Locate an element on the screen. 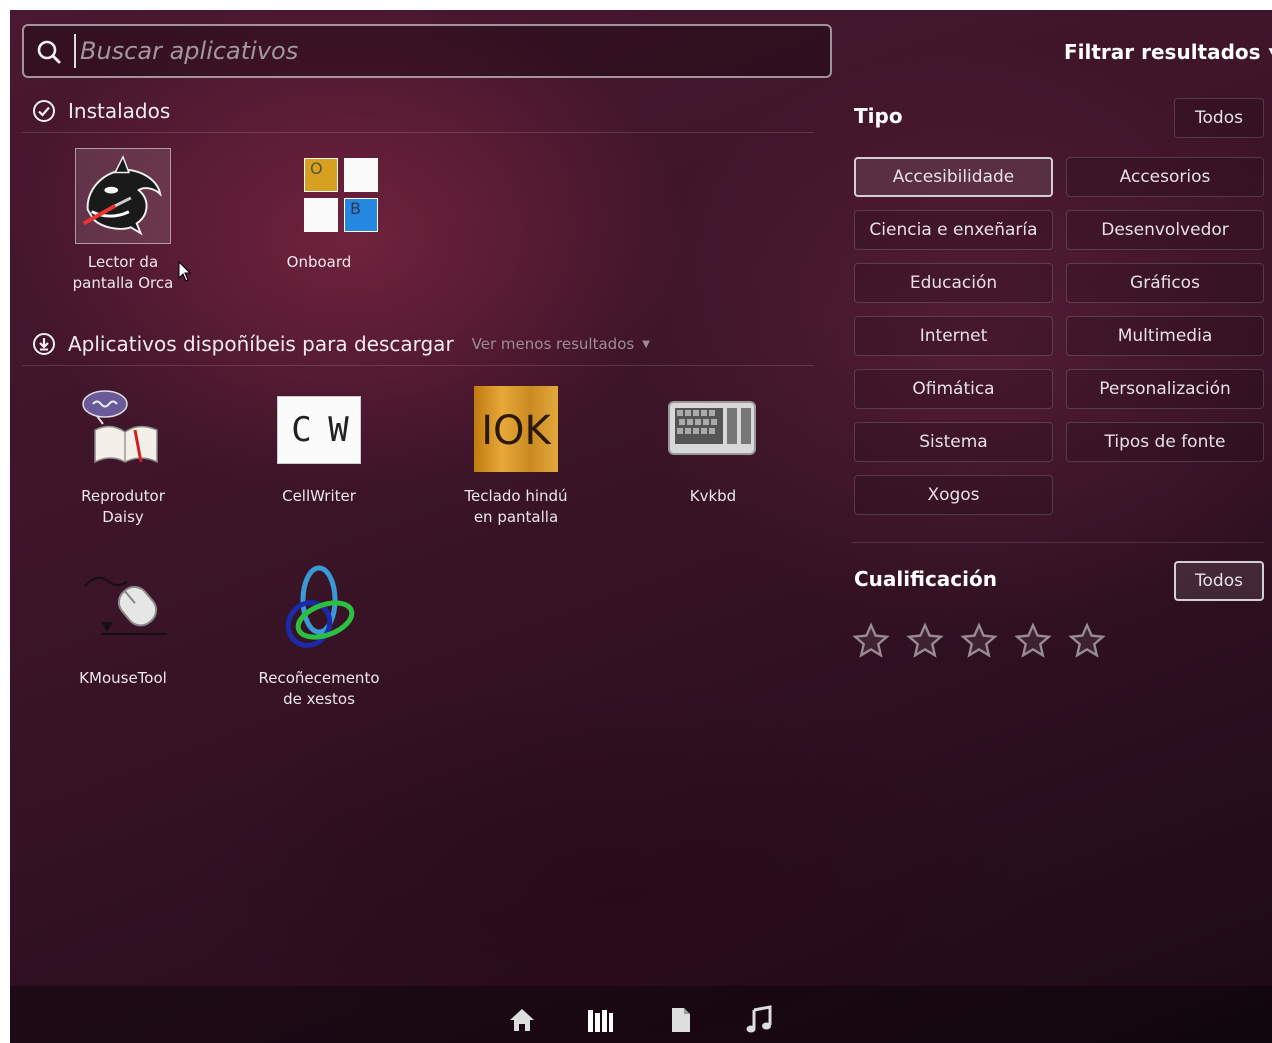 The width and height of the screenshot is (1272, 1043). app-label-line: Teclado hindú is located at coordinates (516, 496).